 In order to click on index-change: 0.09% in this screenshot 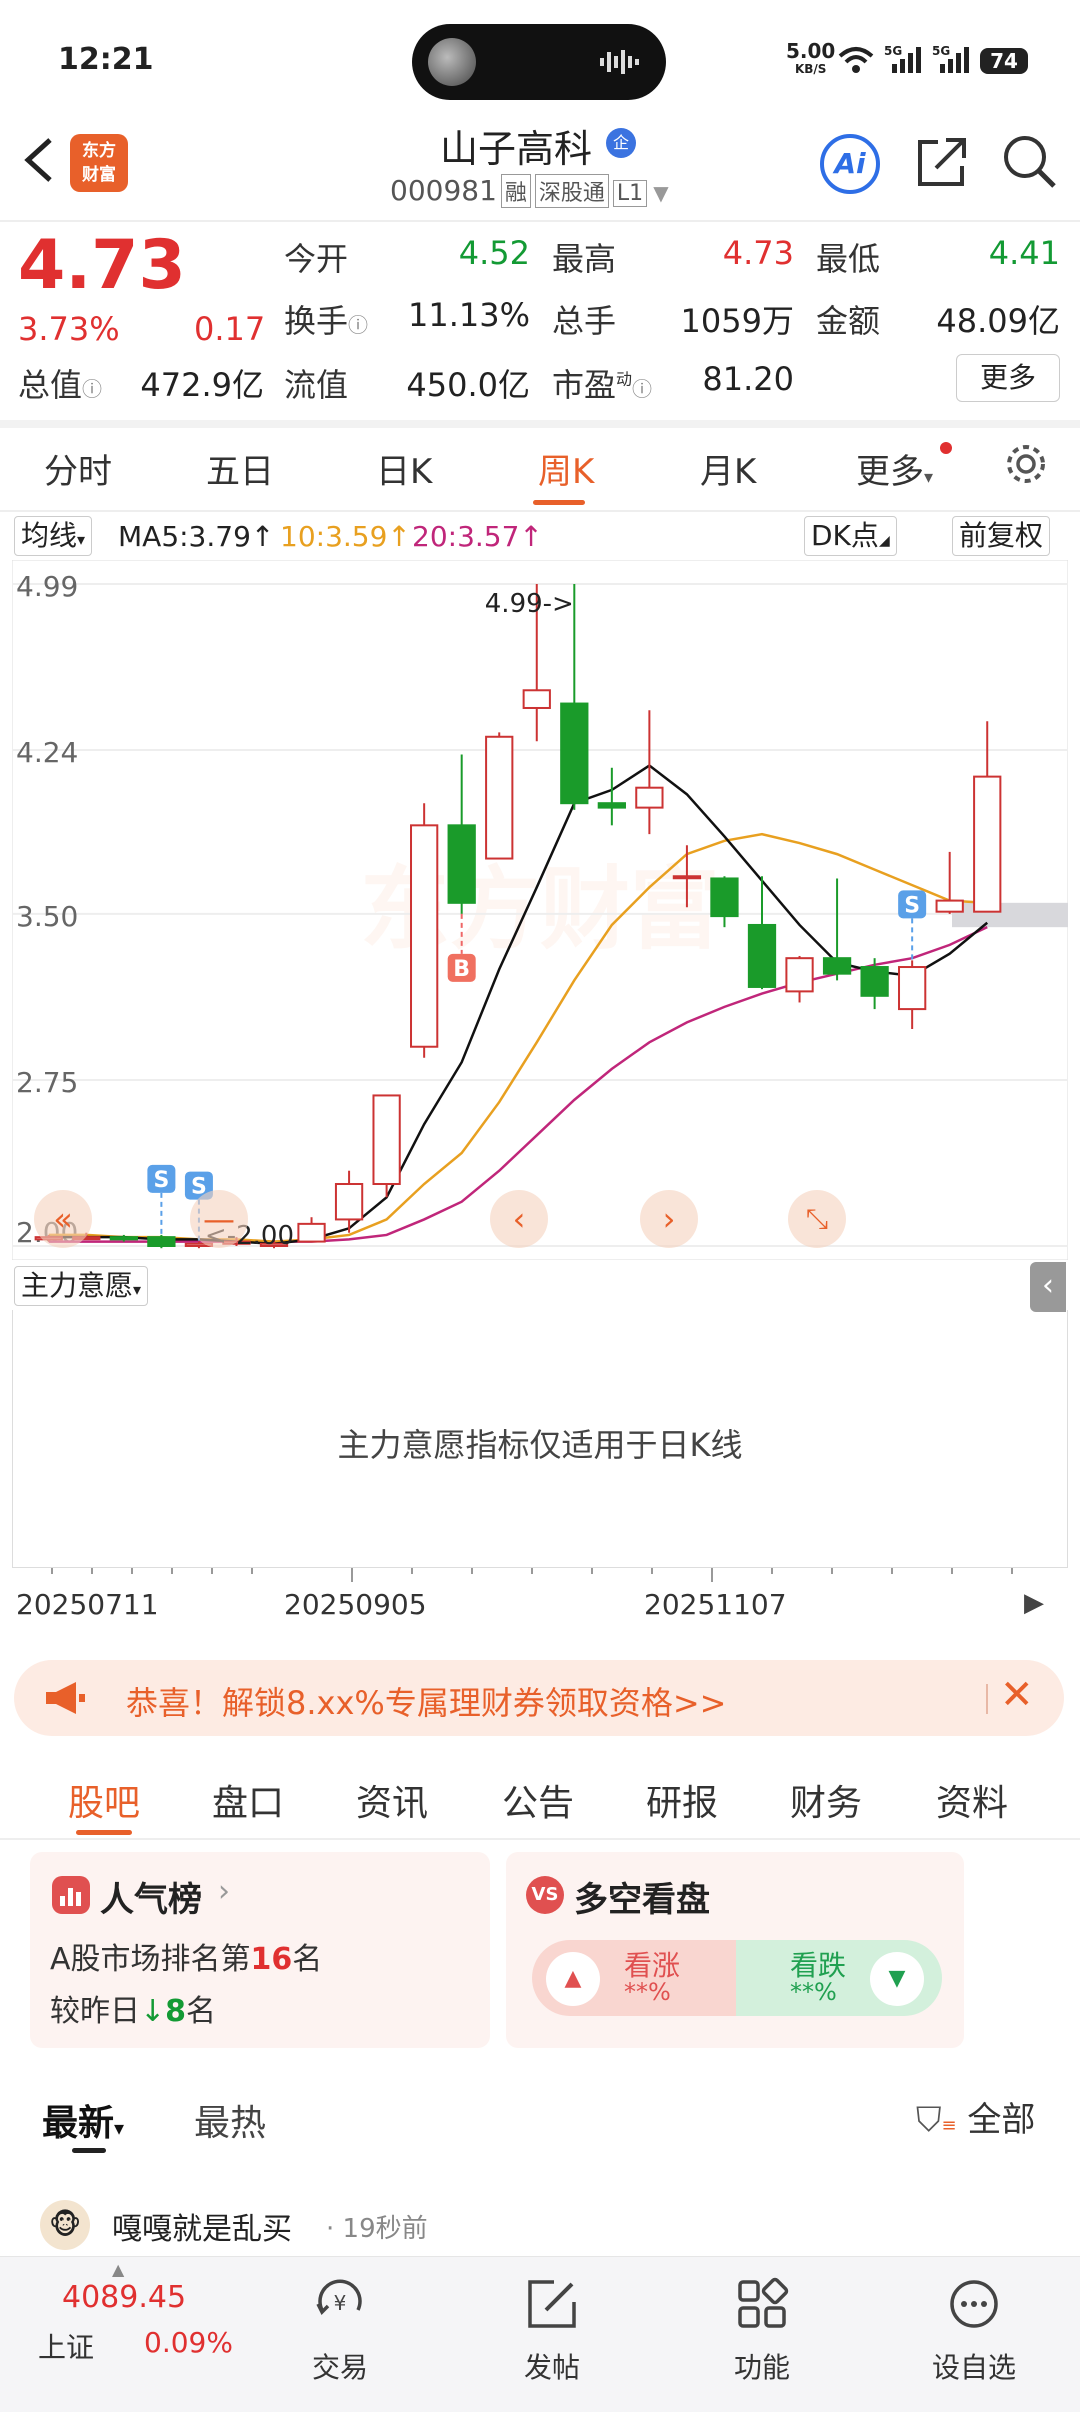, I will do `click(188, 2342)`.